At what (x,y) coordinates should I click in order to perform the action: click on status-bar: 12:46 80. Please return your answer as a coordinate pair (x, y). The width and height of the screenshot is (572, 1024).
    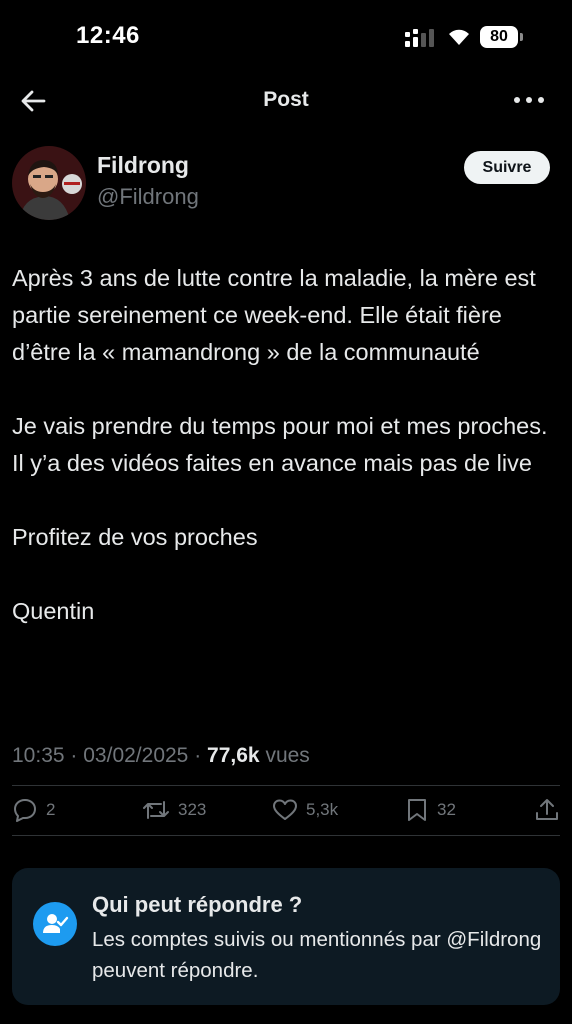
    Looking at the image, I should click on (286, 35).